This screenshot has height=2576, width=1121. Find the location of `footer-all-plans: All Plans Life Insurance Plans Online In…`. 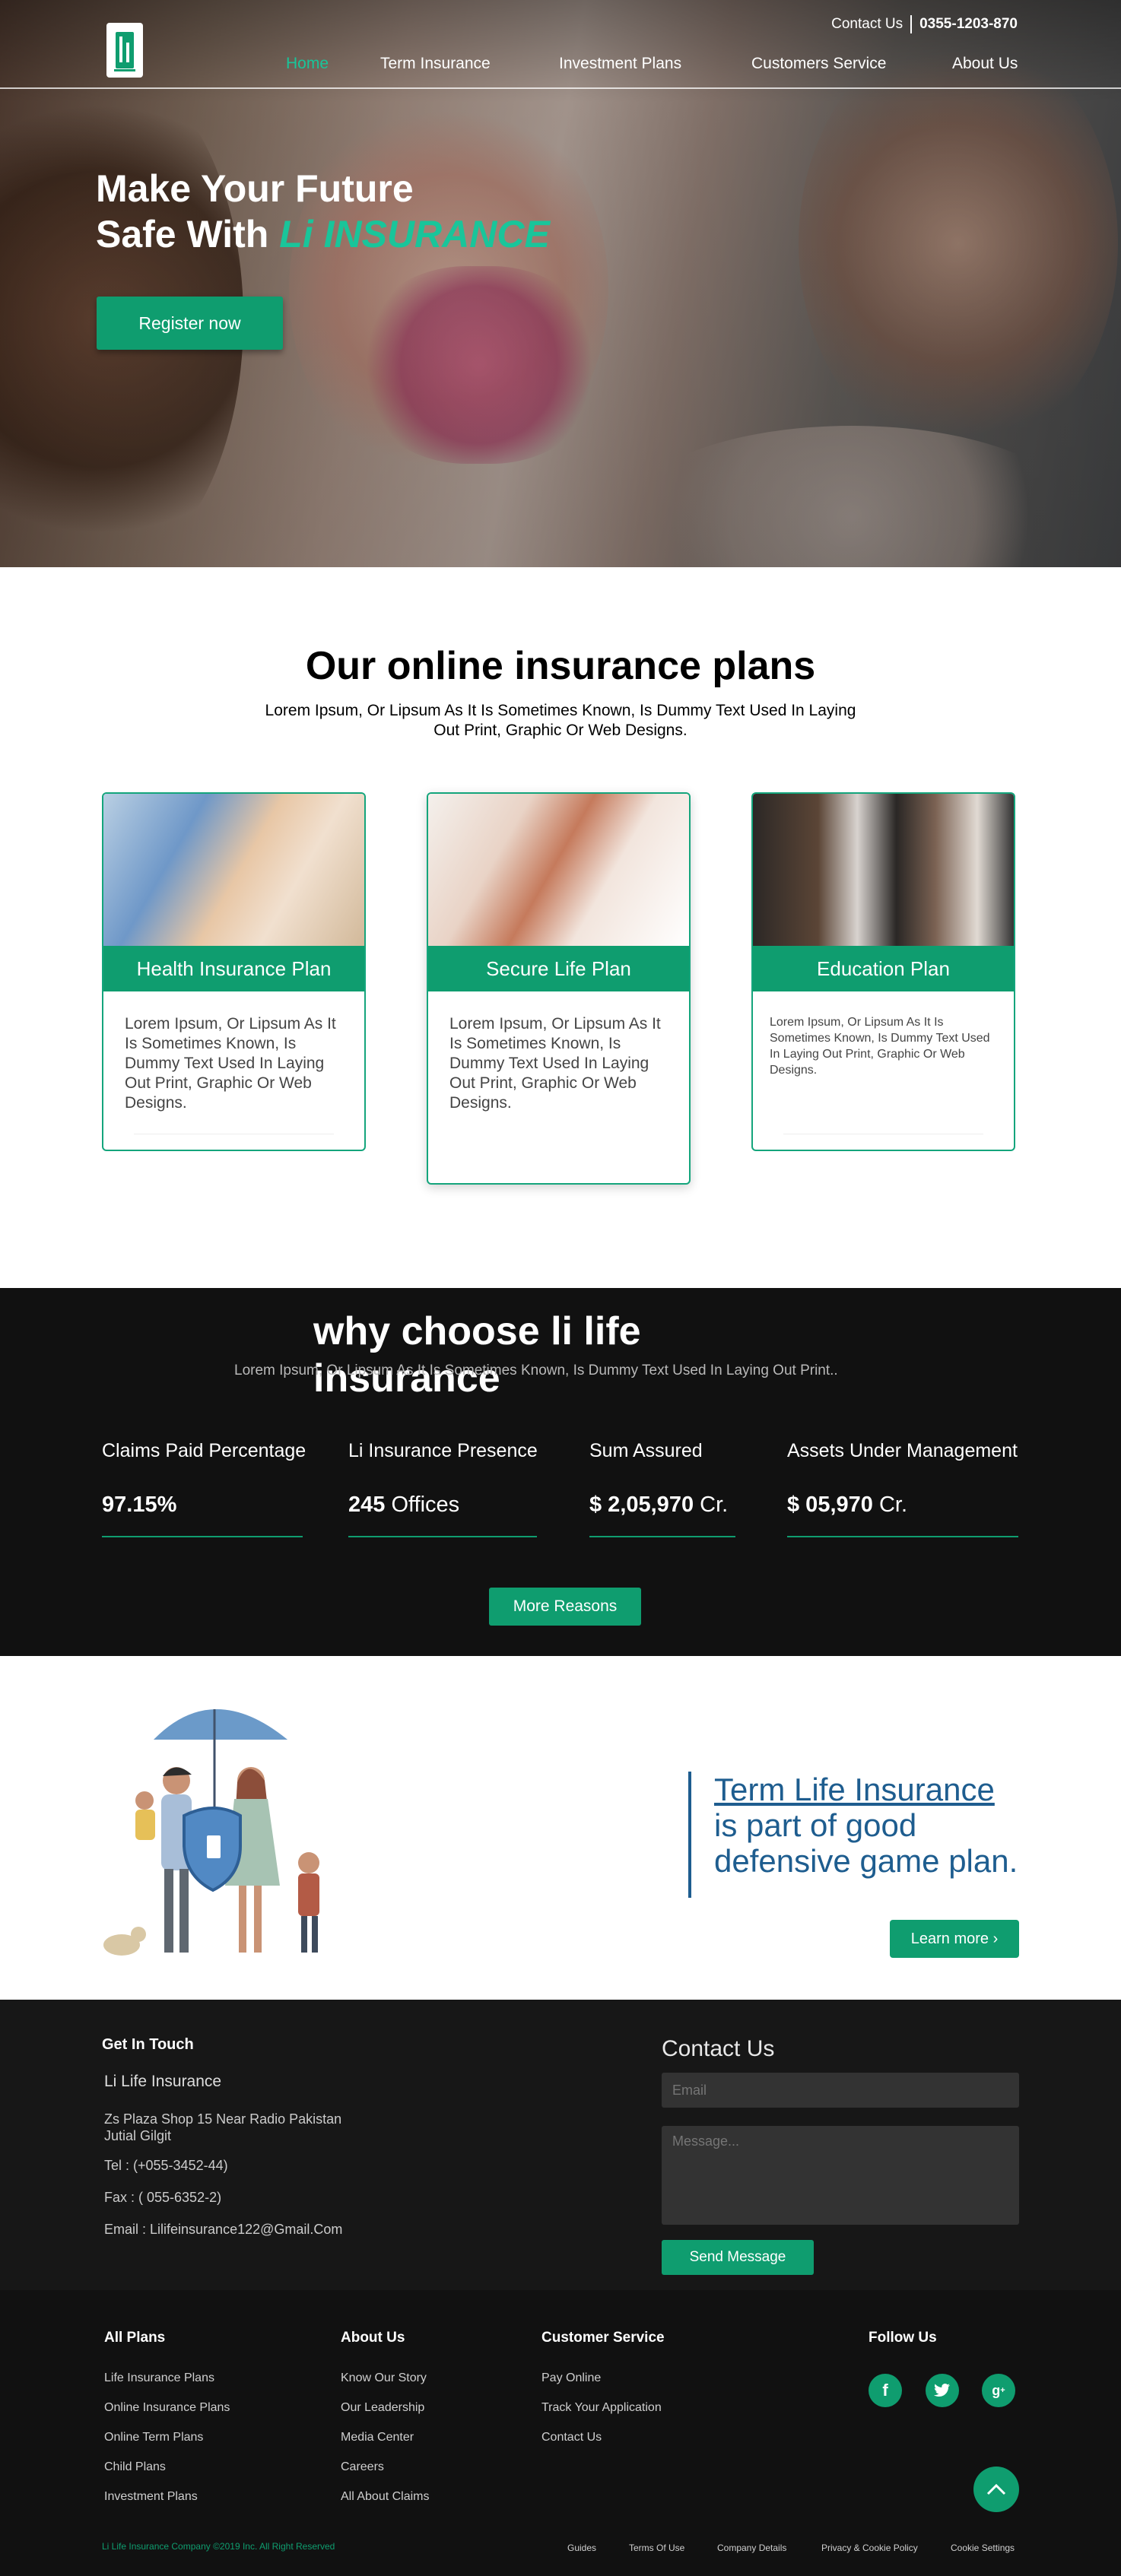

footer-all-plans: All Plans Life Insurance Plans Online In… is located at coordinates (167, 2420).